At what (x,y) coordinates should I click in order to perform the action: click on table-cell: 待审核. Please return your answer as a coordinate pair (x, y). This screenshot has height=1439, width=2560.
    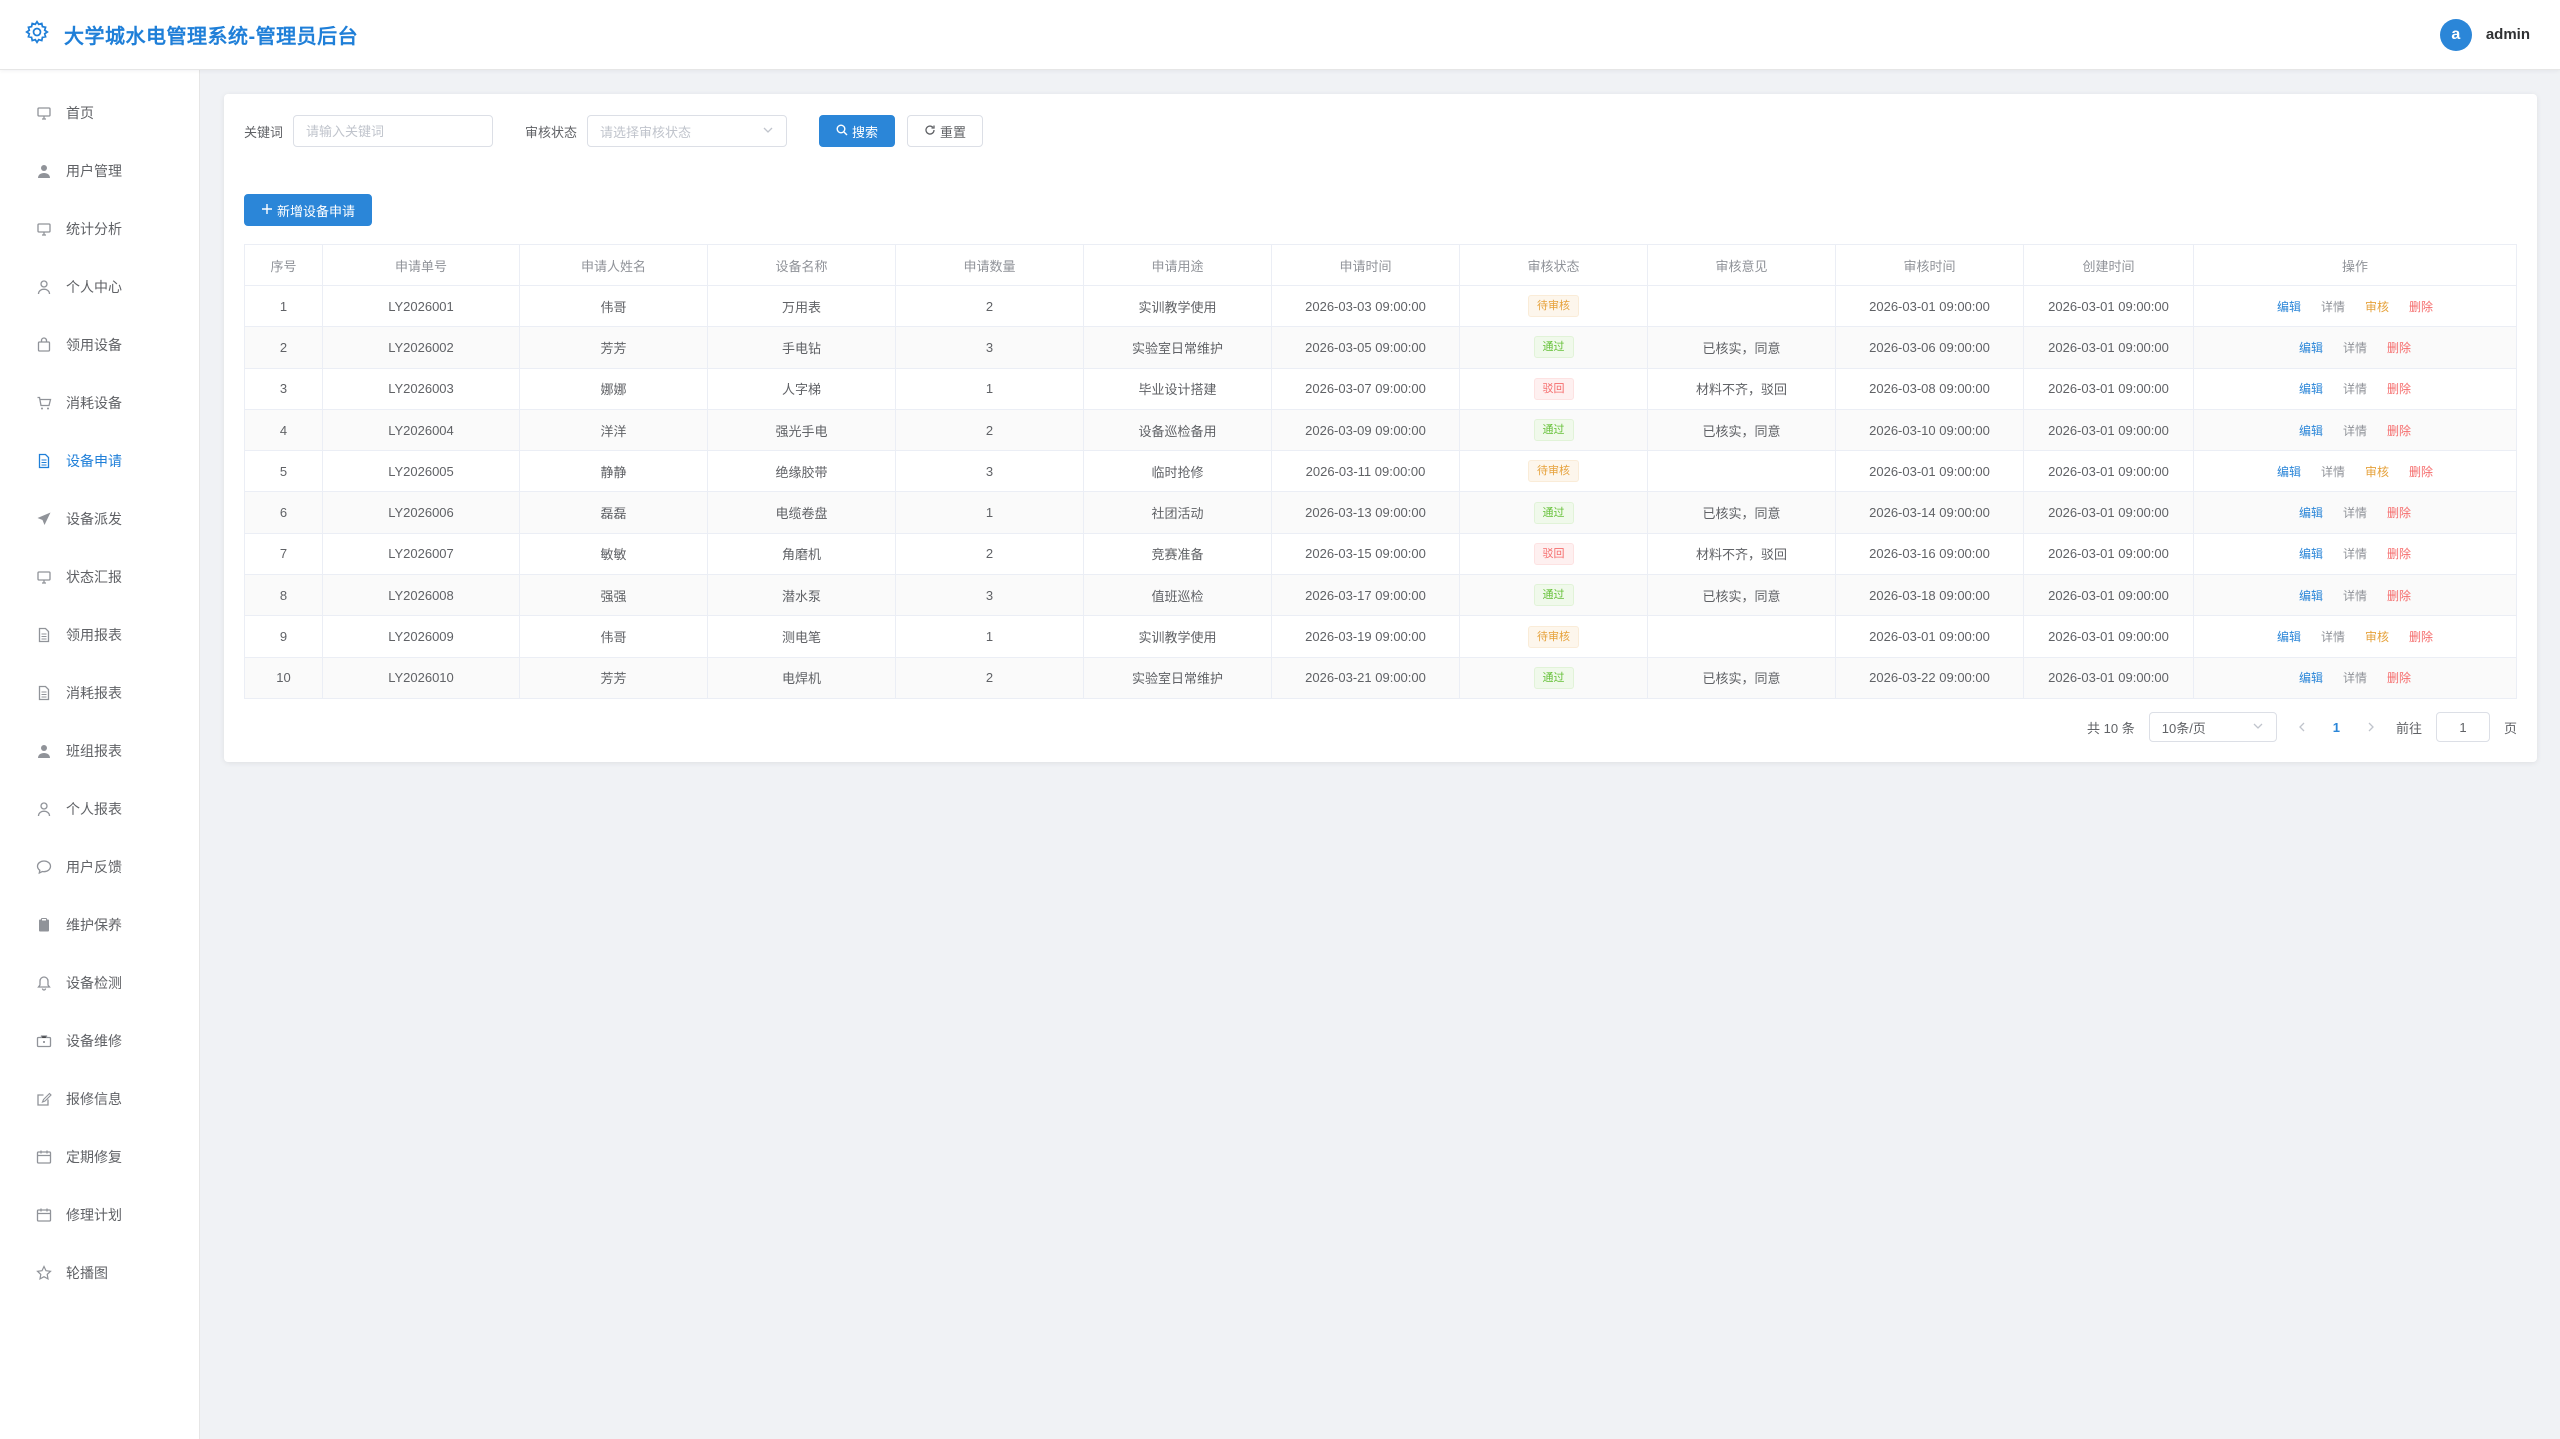
    Looking at the image, I should click on (1554, 306).